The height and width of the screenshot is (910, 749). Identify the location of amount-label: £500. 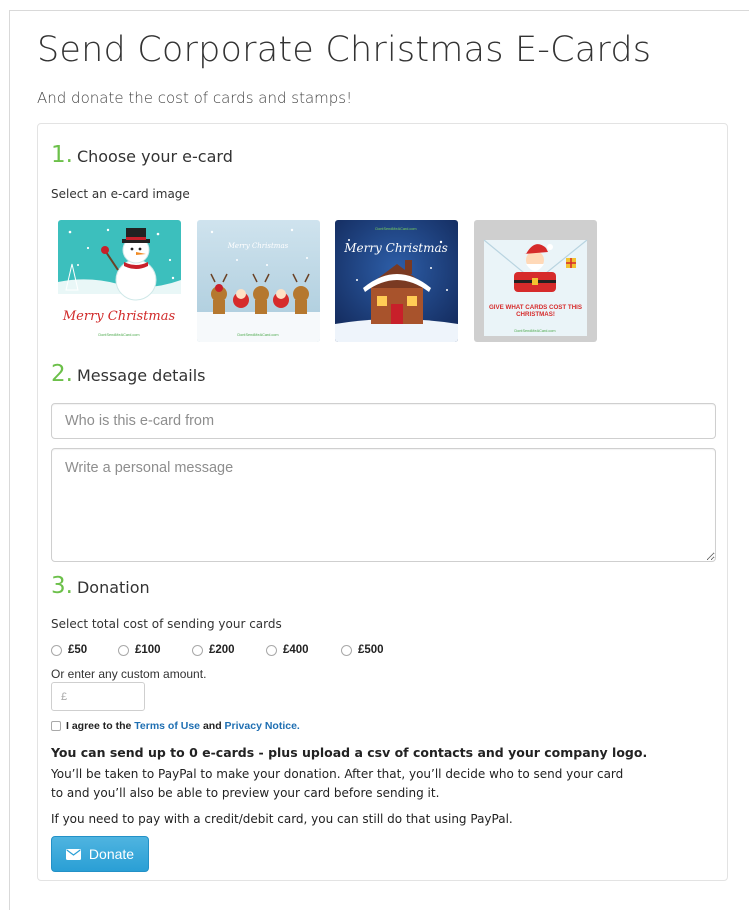
(371, 650).